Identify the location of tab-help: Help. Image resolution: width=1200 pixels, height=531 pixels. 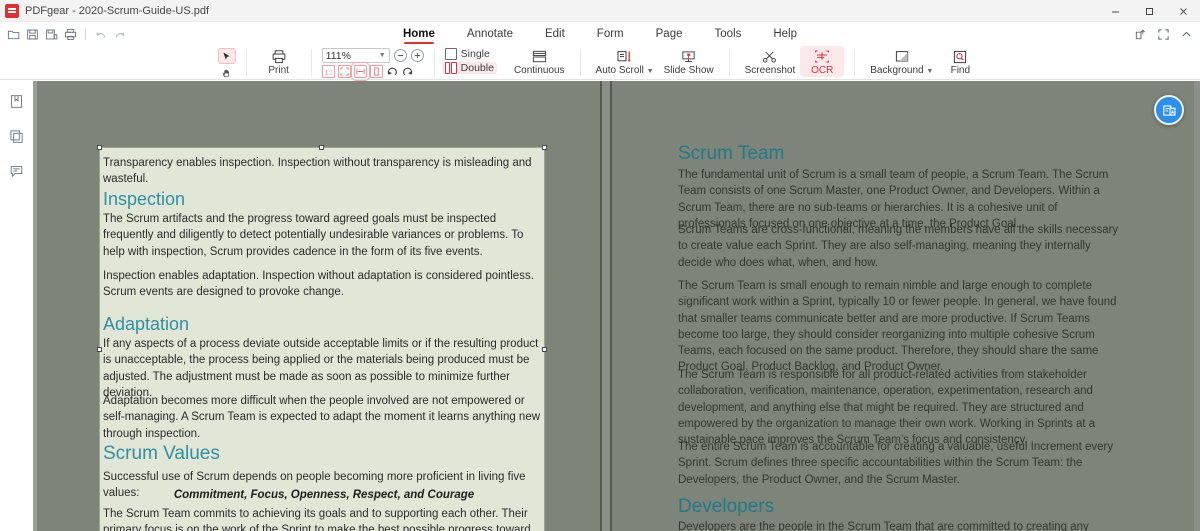
(785, 34).